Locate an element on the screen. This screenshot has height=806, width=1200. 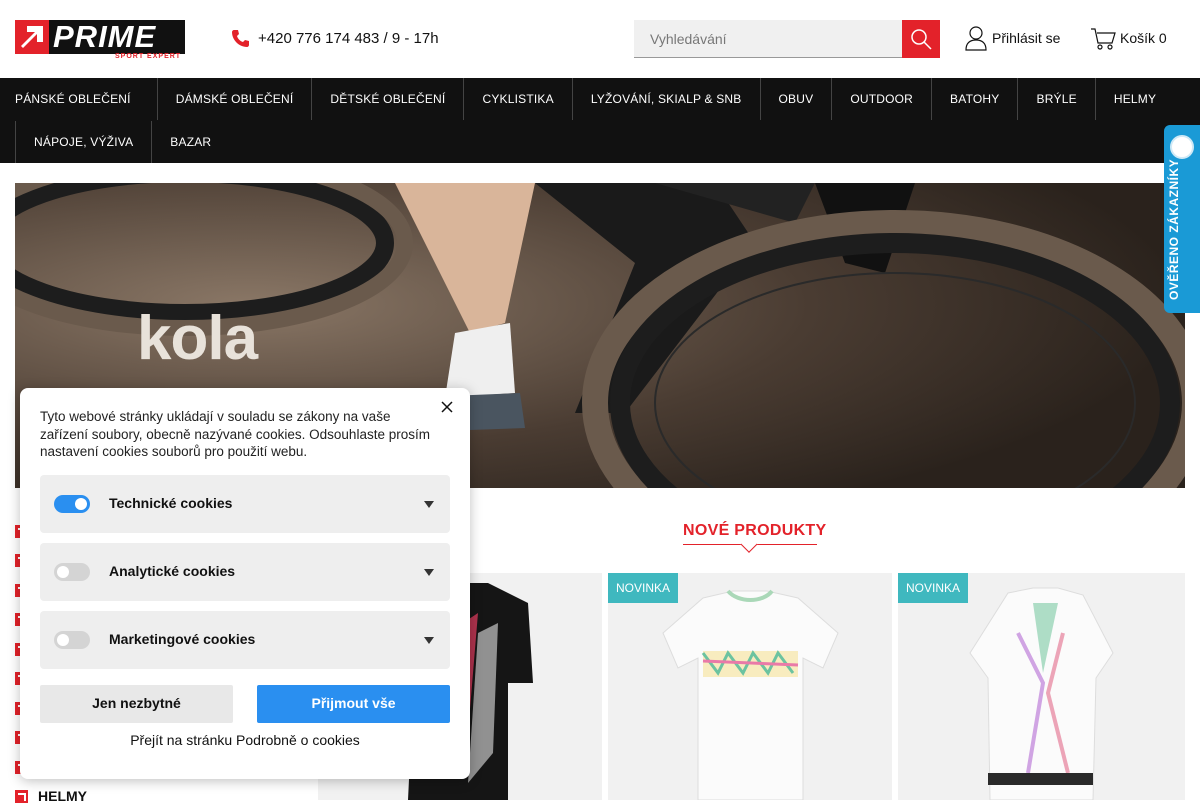
nav-row-2: NÁPOJE, VÝŽIVA BAZAR is located at coordinates (114, 142).